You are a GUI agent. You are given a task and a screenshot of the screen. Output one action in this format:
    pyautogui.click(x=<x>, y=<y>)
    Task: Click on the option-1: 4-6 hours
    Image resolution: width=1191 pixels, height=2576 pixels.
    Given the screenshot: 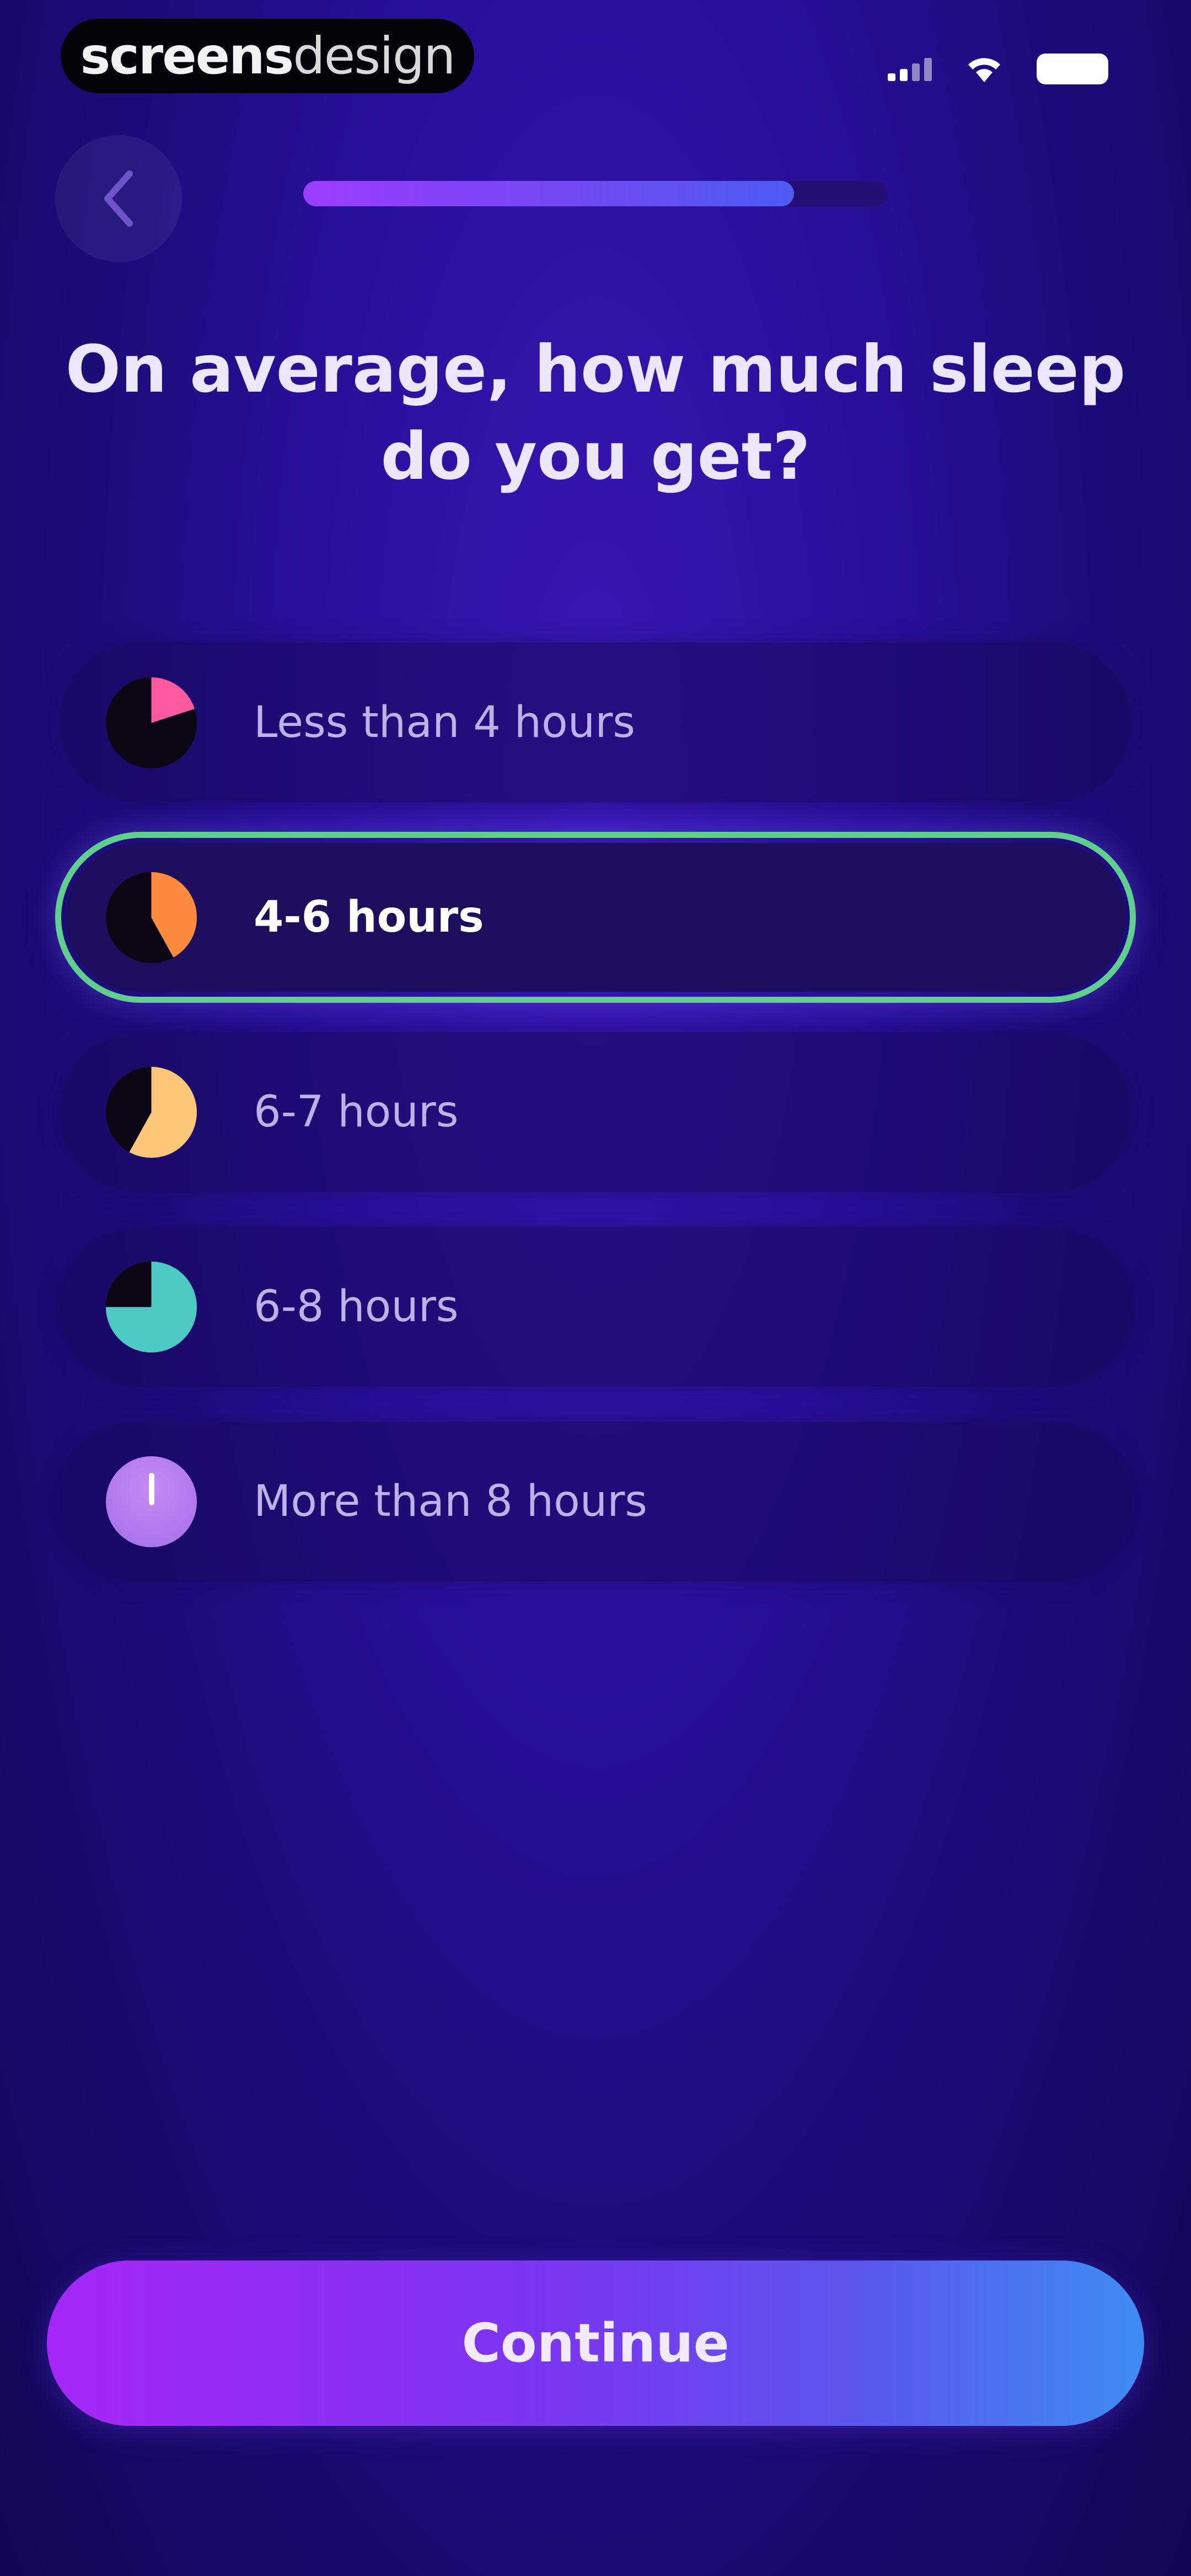 What is the action you would take?
    pyautogui.click(x=595, y=917)
    